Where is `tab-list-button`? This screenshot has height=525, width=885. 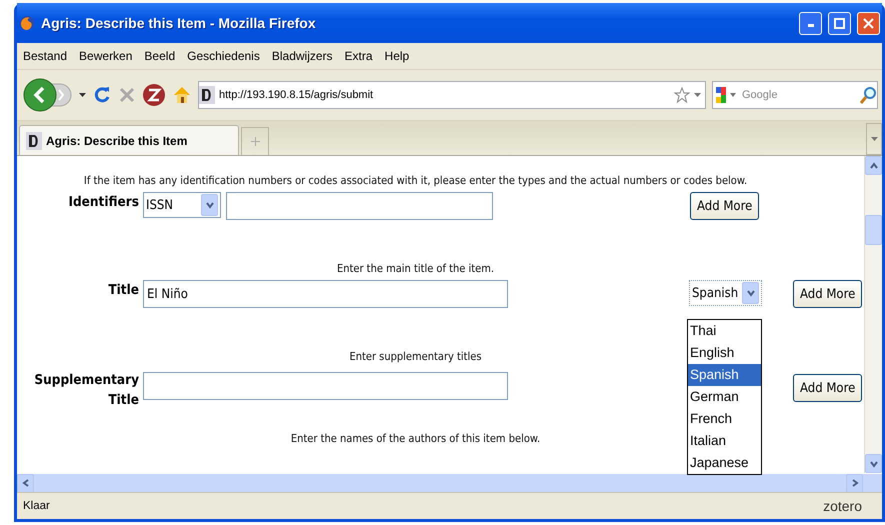 tab-list-button is located at coordinates (874, 139).